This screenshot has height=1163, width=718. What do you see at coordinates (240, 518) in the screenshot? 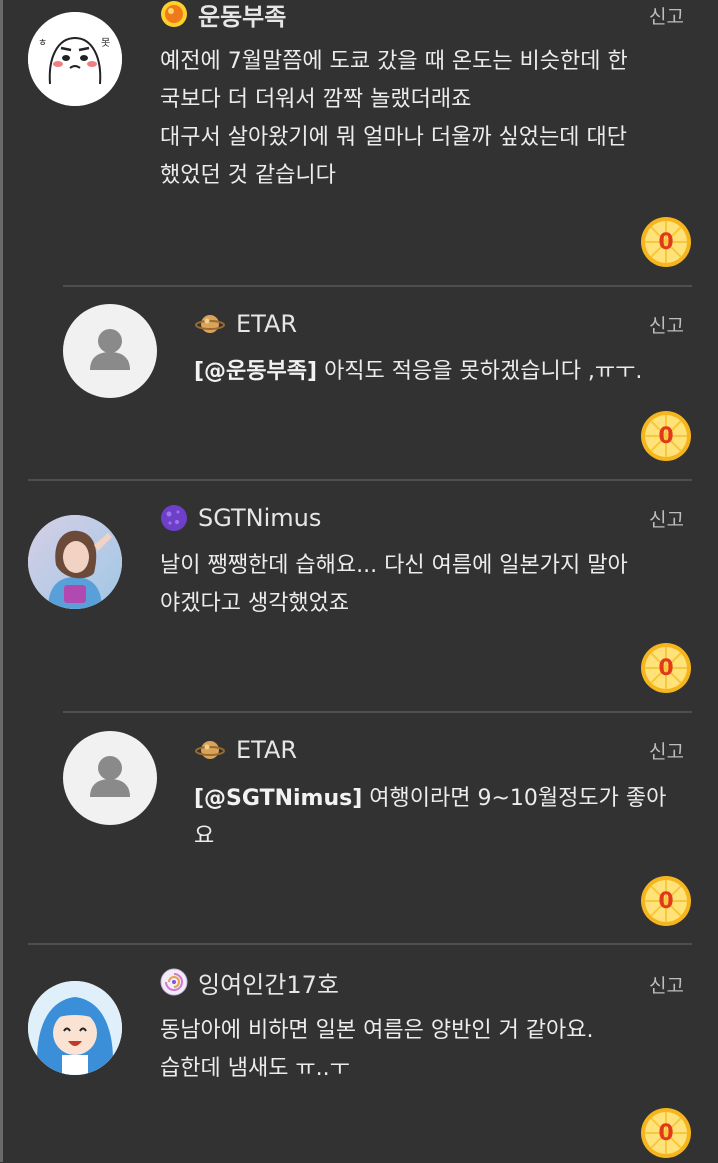
I see `author-name: SGTNimus` at bounding box center [240, 518].